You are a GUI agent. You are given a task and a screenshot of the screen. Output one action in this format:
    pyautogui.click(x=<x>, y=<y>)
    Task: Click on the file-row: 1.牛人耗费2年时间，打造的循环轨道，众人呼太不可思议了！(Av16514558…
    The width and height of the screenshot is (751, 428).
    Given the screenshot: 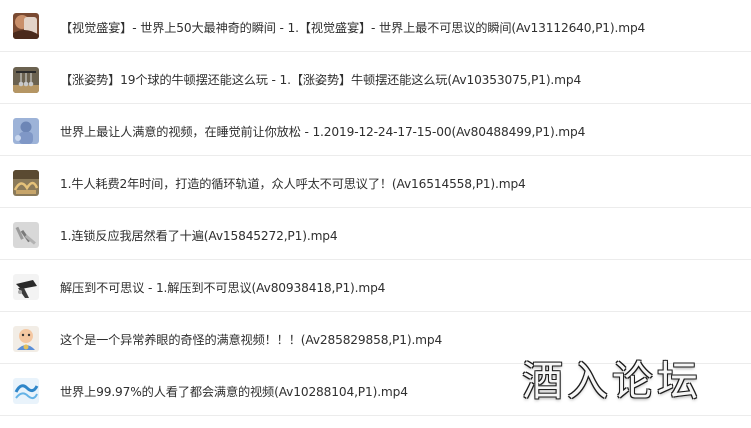 What is the action you would take?
    pyautogui.click(x=375, y=182)
    